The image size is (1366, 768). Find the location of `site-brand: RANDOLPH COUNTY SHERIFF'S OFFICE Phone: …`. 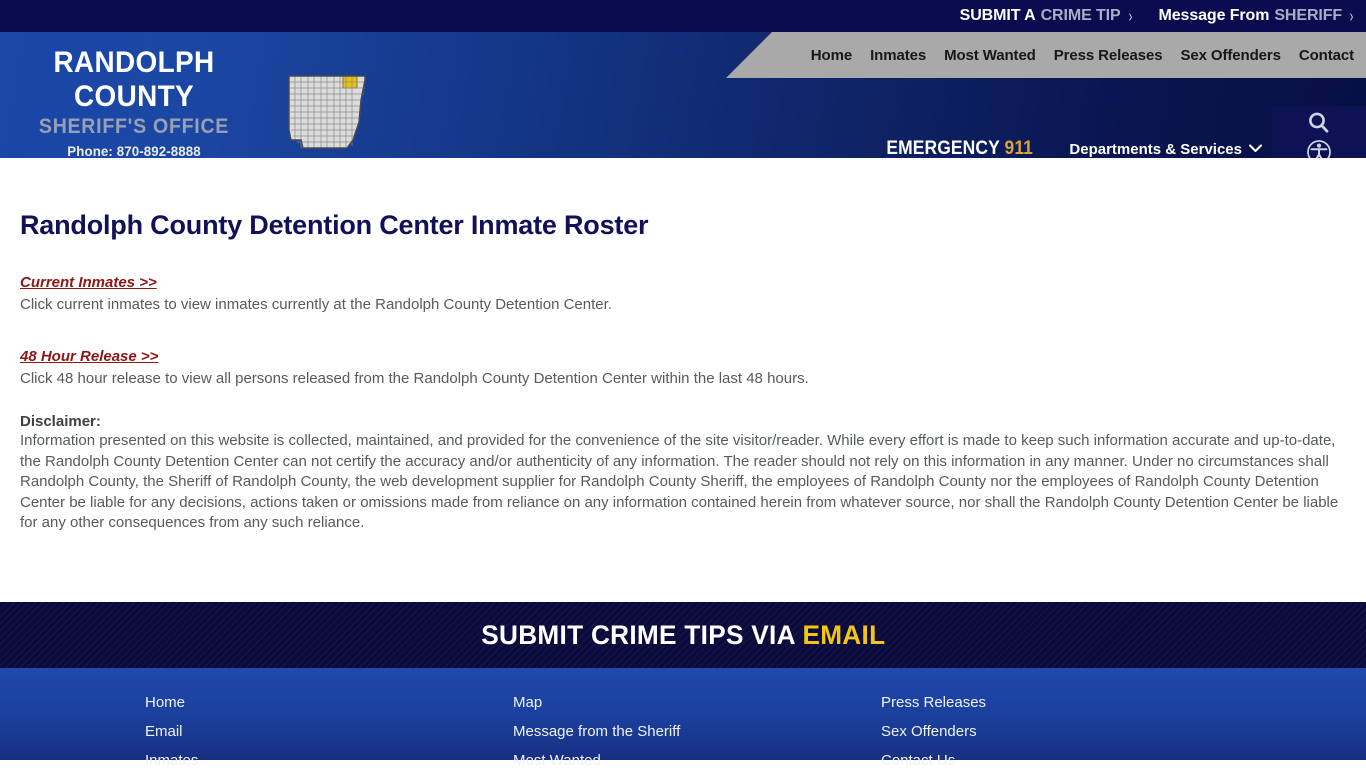

site-brand: RANDOLPH COUNTY SHERIFF'S OFFICE Phone: … is located at coordinates (134, 102).